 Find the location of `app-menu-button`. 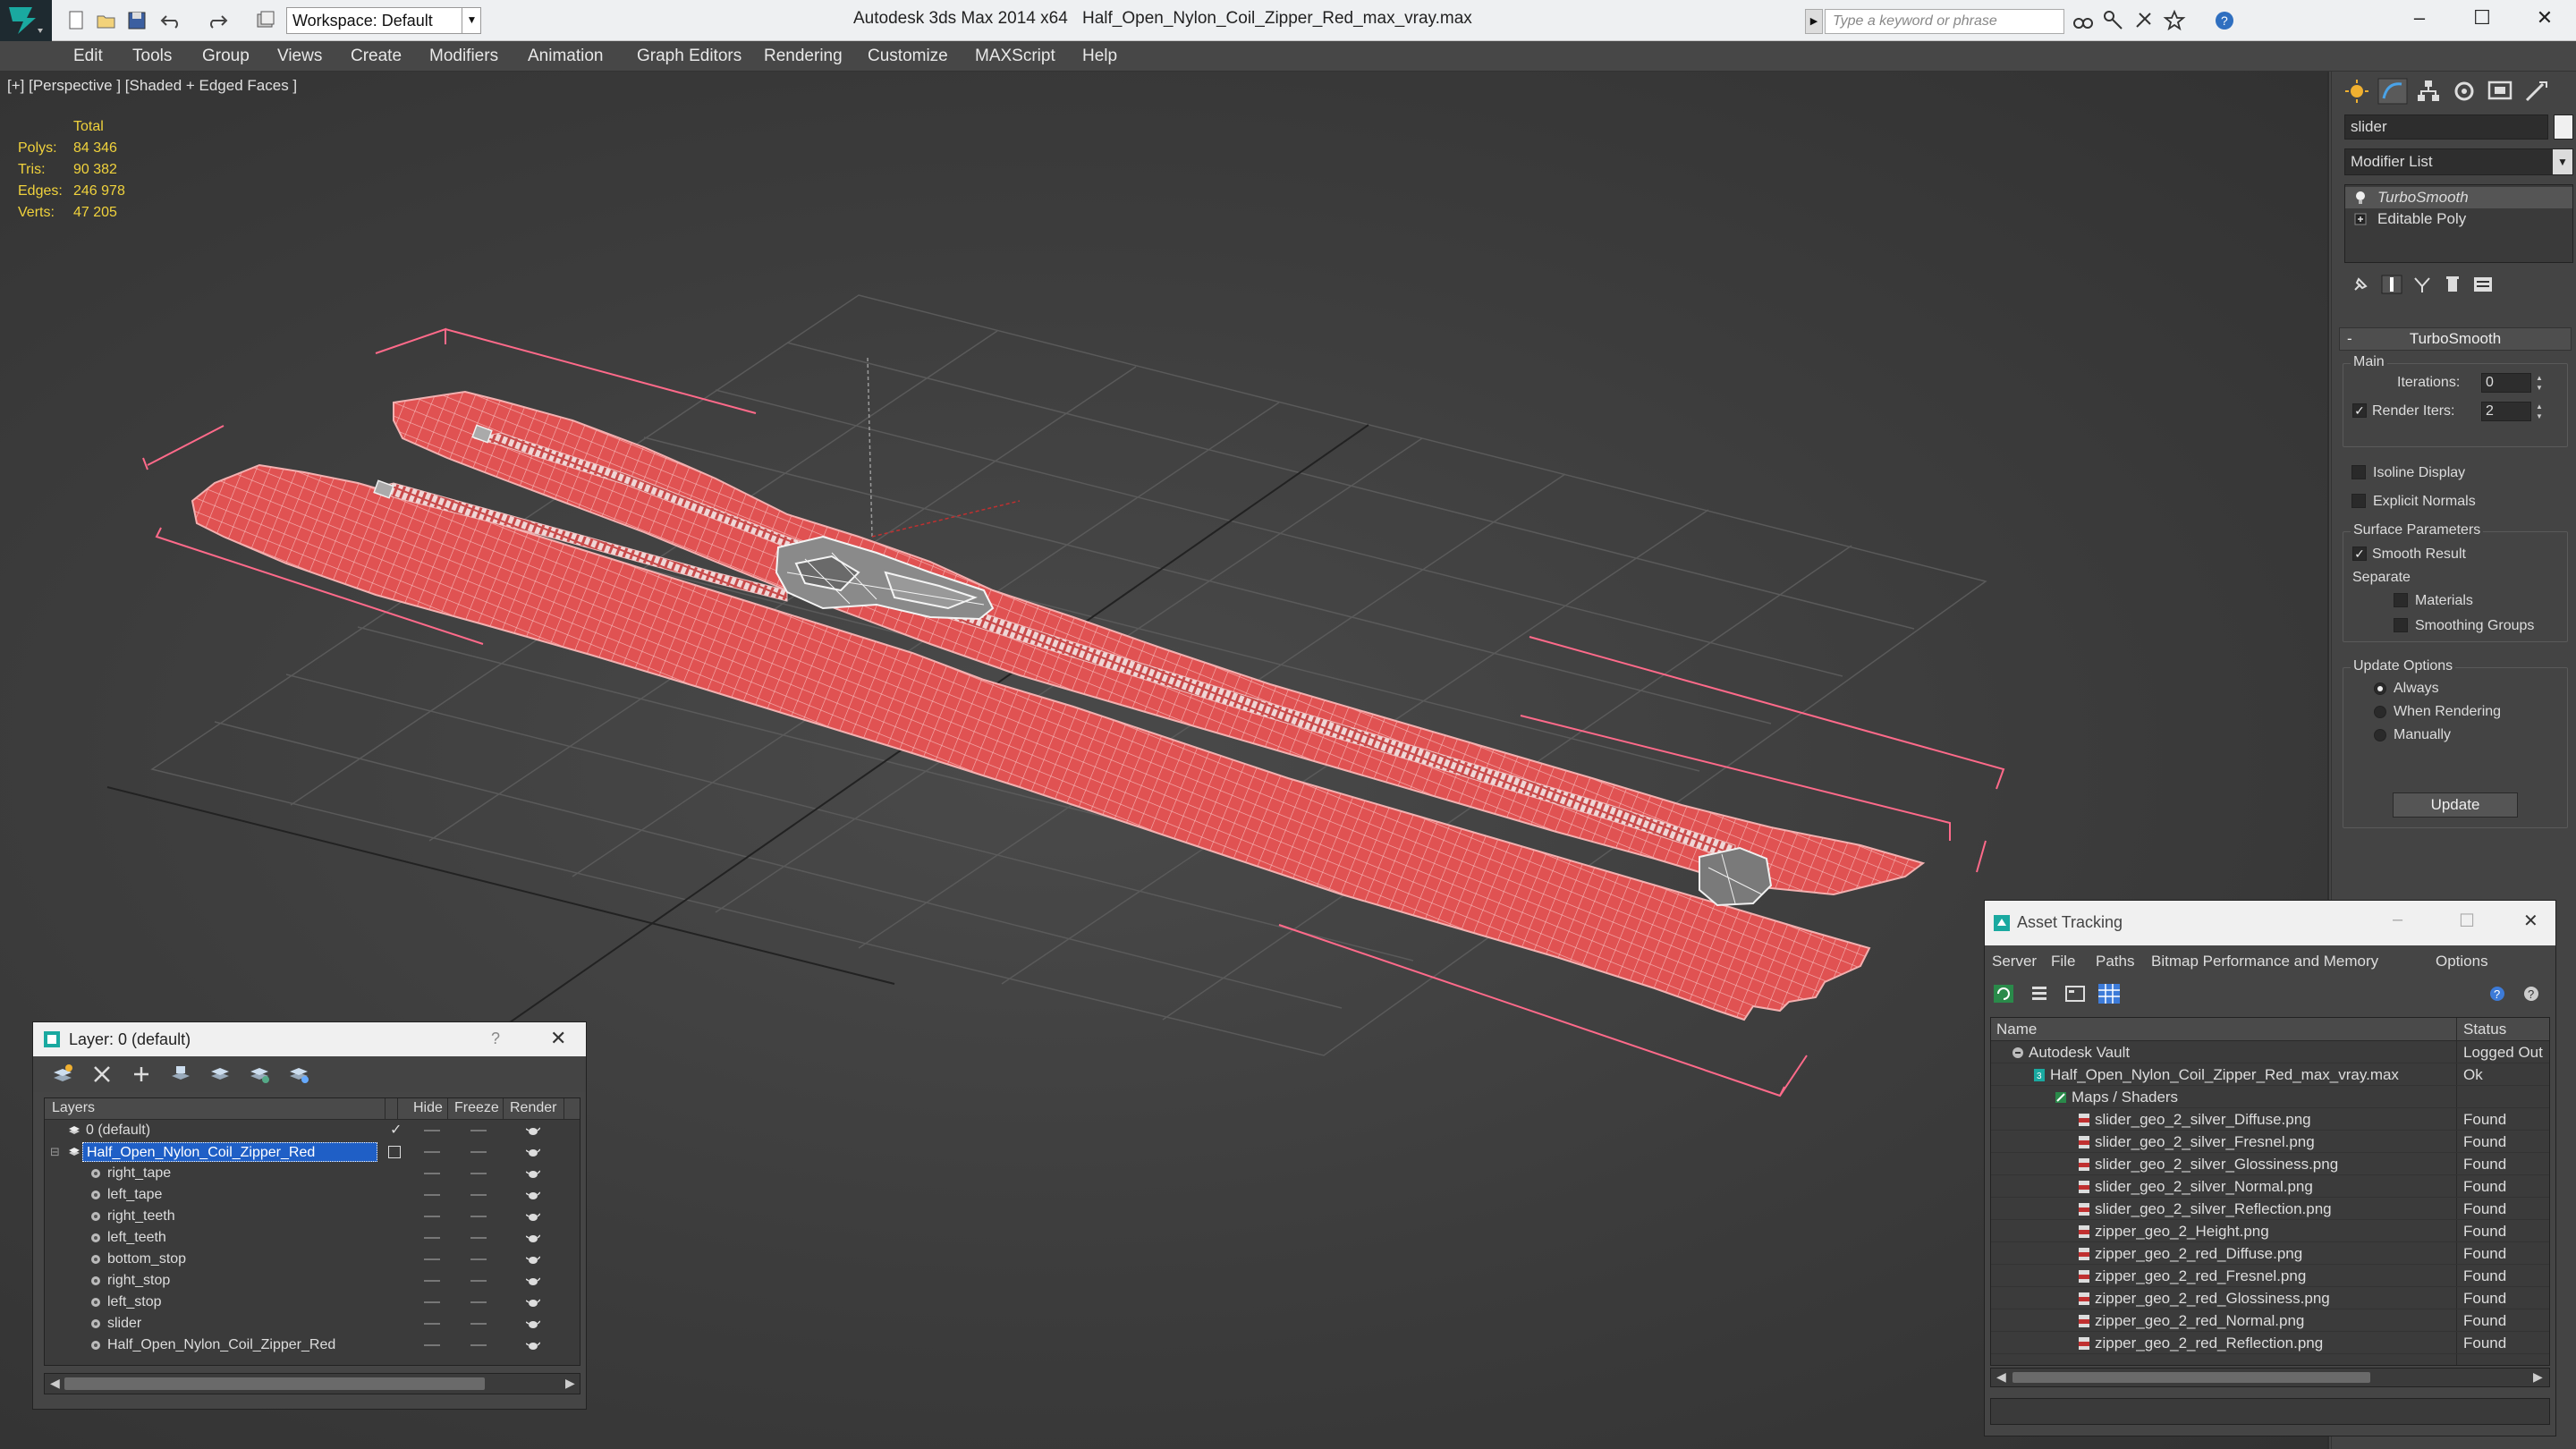

app-menu-button is located at coordinates (26, 20).